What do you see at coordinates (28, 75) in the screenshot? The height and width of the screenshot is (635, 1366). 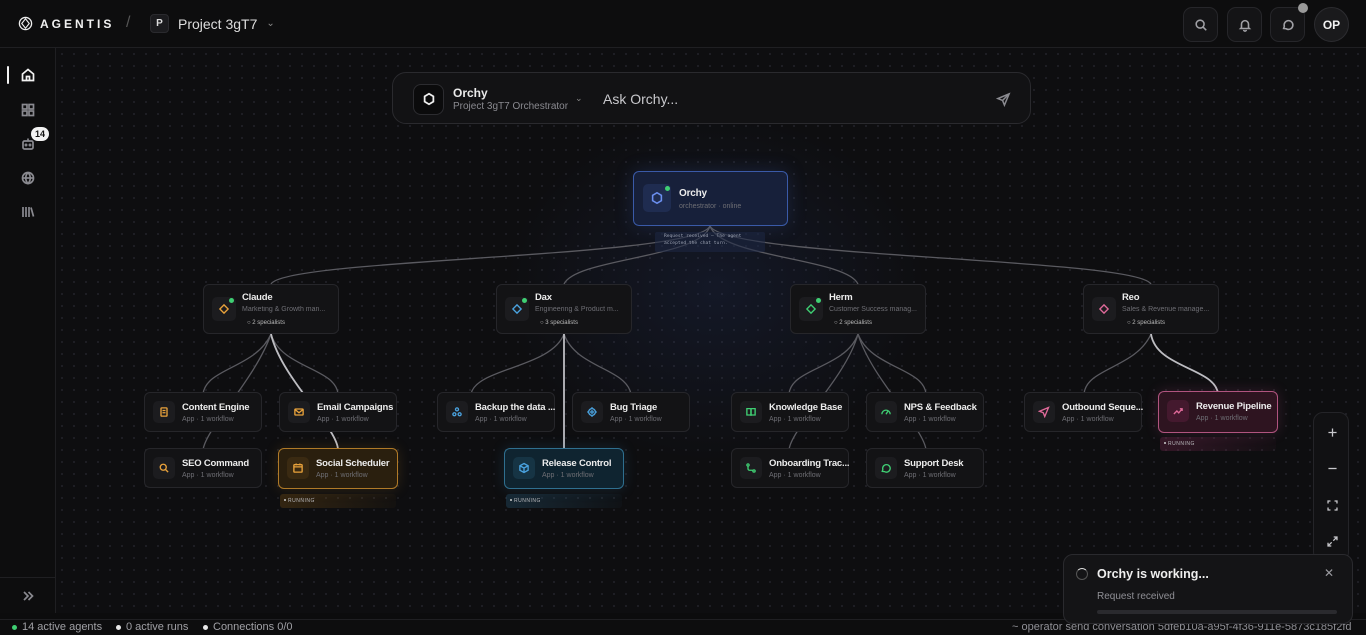 I see `sidebar-item-home` at bounding box center [28, 75].